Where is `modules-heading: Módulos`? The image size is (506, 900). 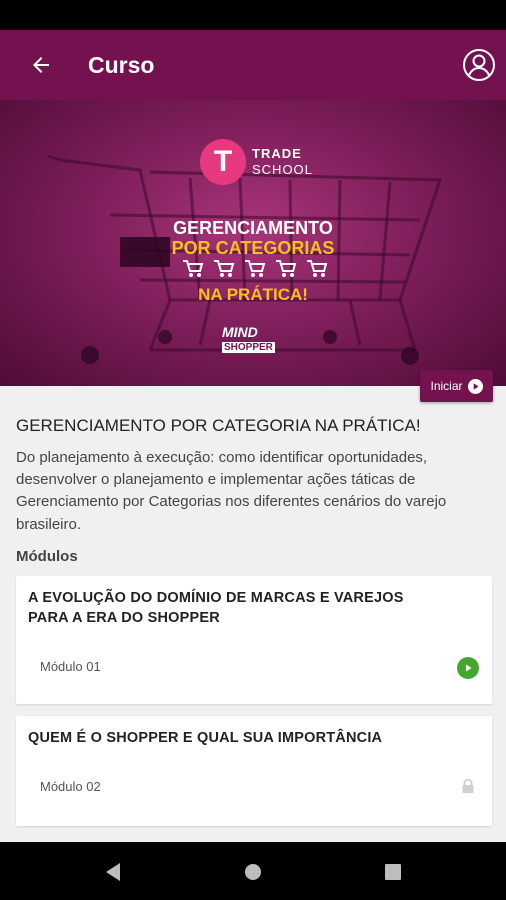 modules-heading: Módulos is located at coordinates (47, 556).